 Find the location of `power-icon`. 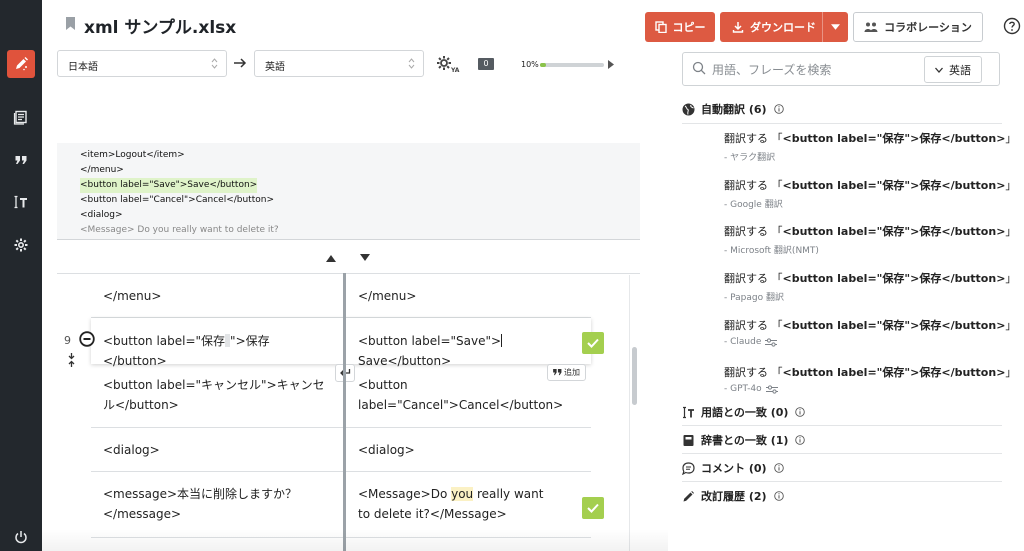

power-icon is located at coordinates (21, 537).